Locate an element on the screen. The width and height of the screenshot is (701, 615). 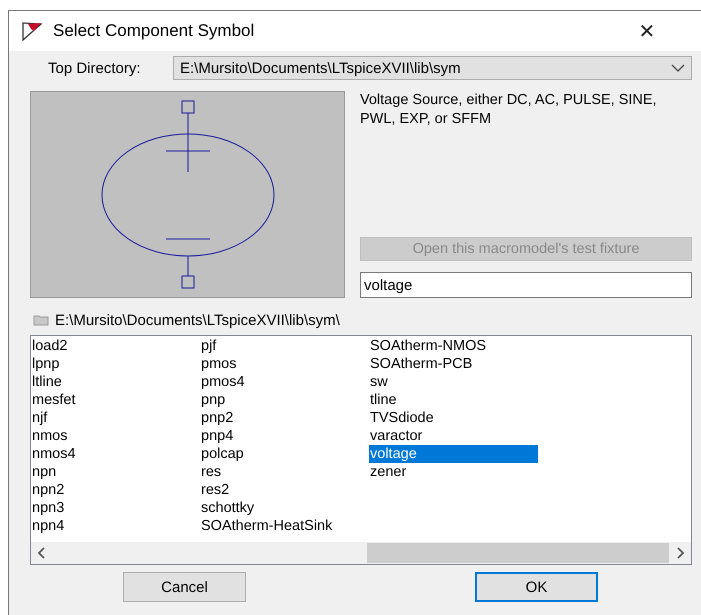
folder-icon is located at coordinates (41, 320).